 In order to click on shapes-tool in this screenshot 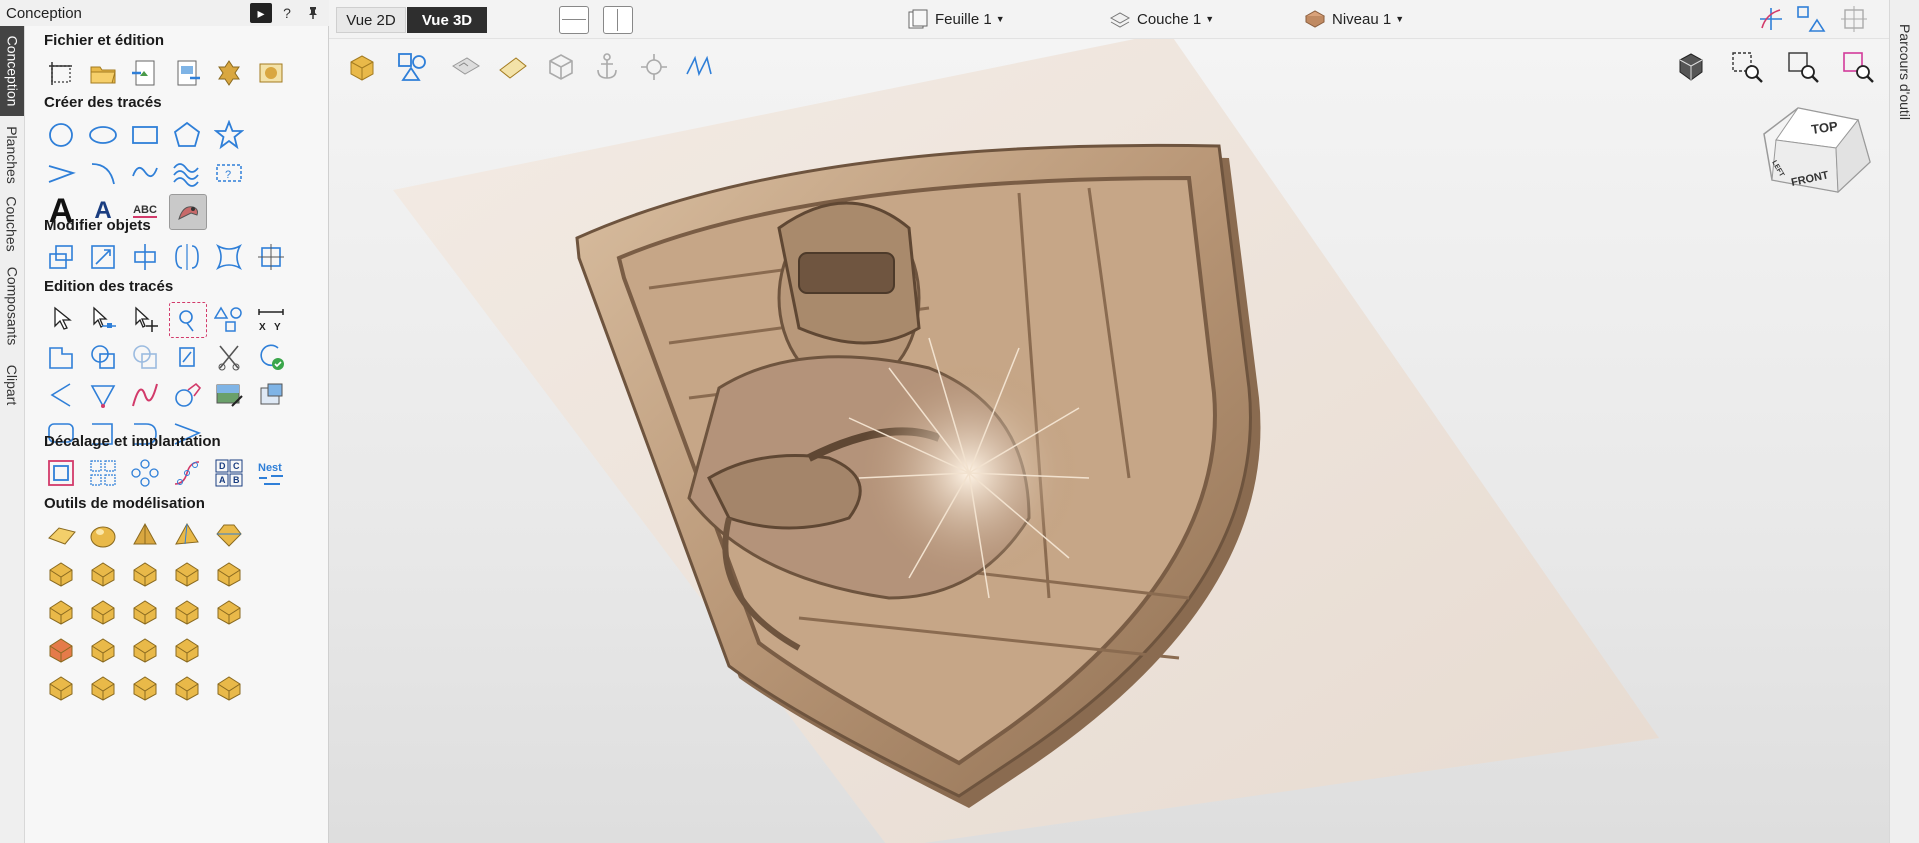, I will do `click(229, 319)`.